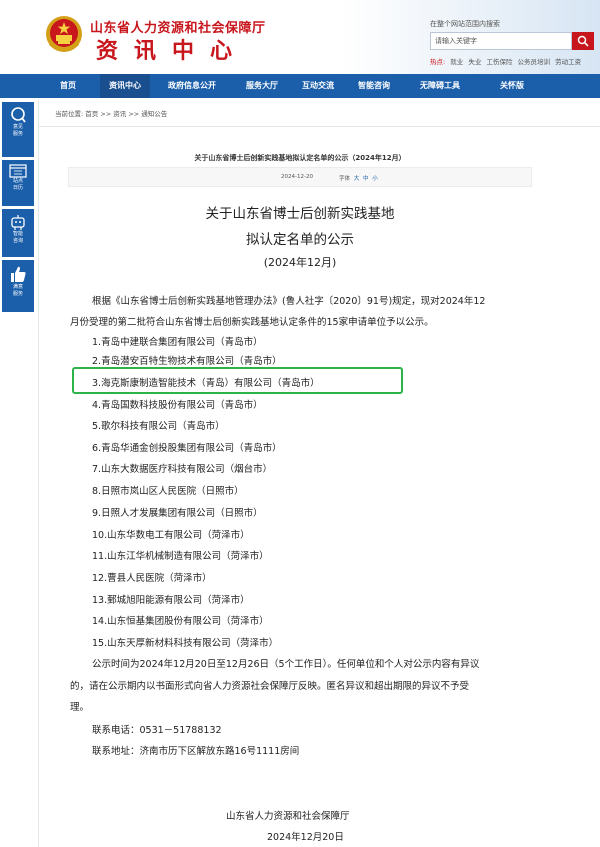 The width and height of the screenshot is (600, 847). Describe the element at coordinates (345, 179) in the screenshot. I see `font-size-label: 字体` at that location.